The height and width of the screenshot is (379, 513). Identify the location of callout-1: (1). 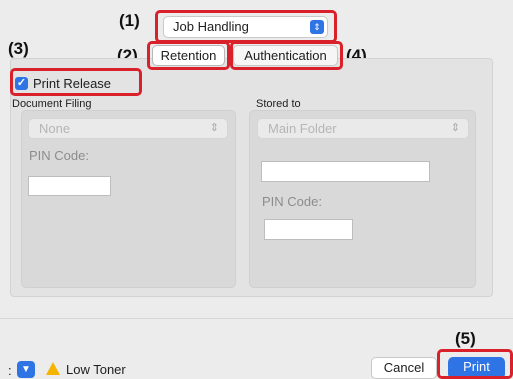
(129, 20).